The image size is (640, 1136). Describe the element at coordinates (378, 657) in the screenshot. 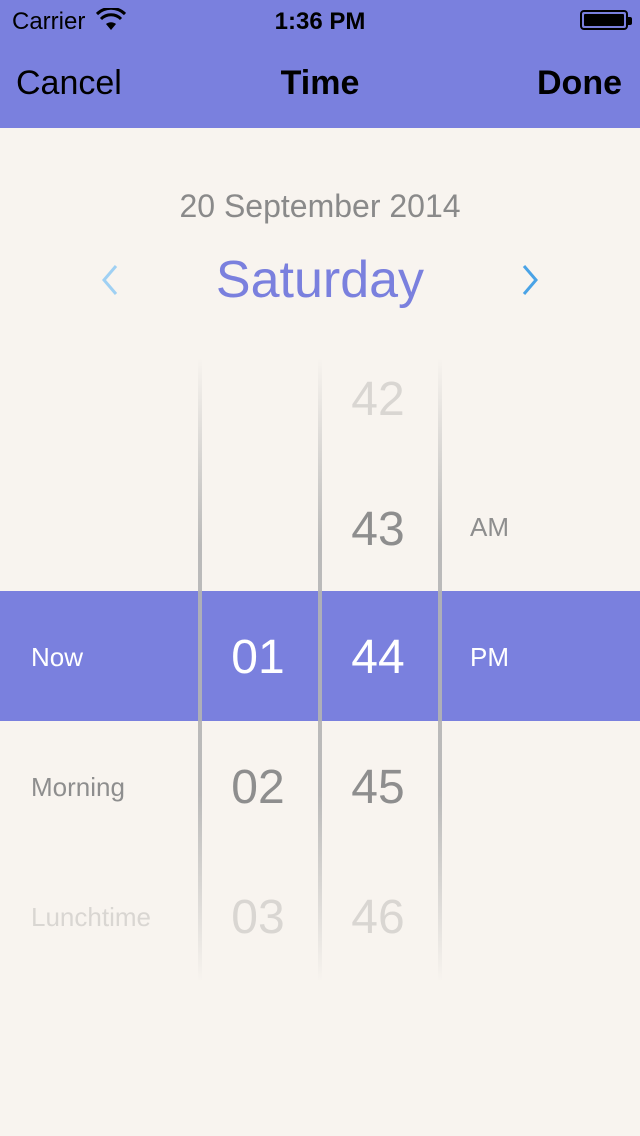

I see `minute-option: 44` at that location.